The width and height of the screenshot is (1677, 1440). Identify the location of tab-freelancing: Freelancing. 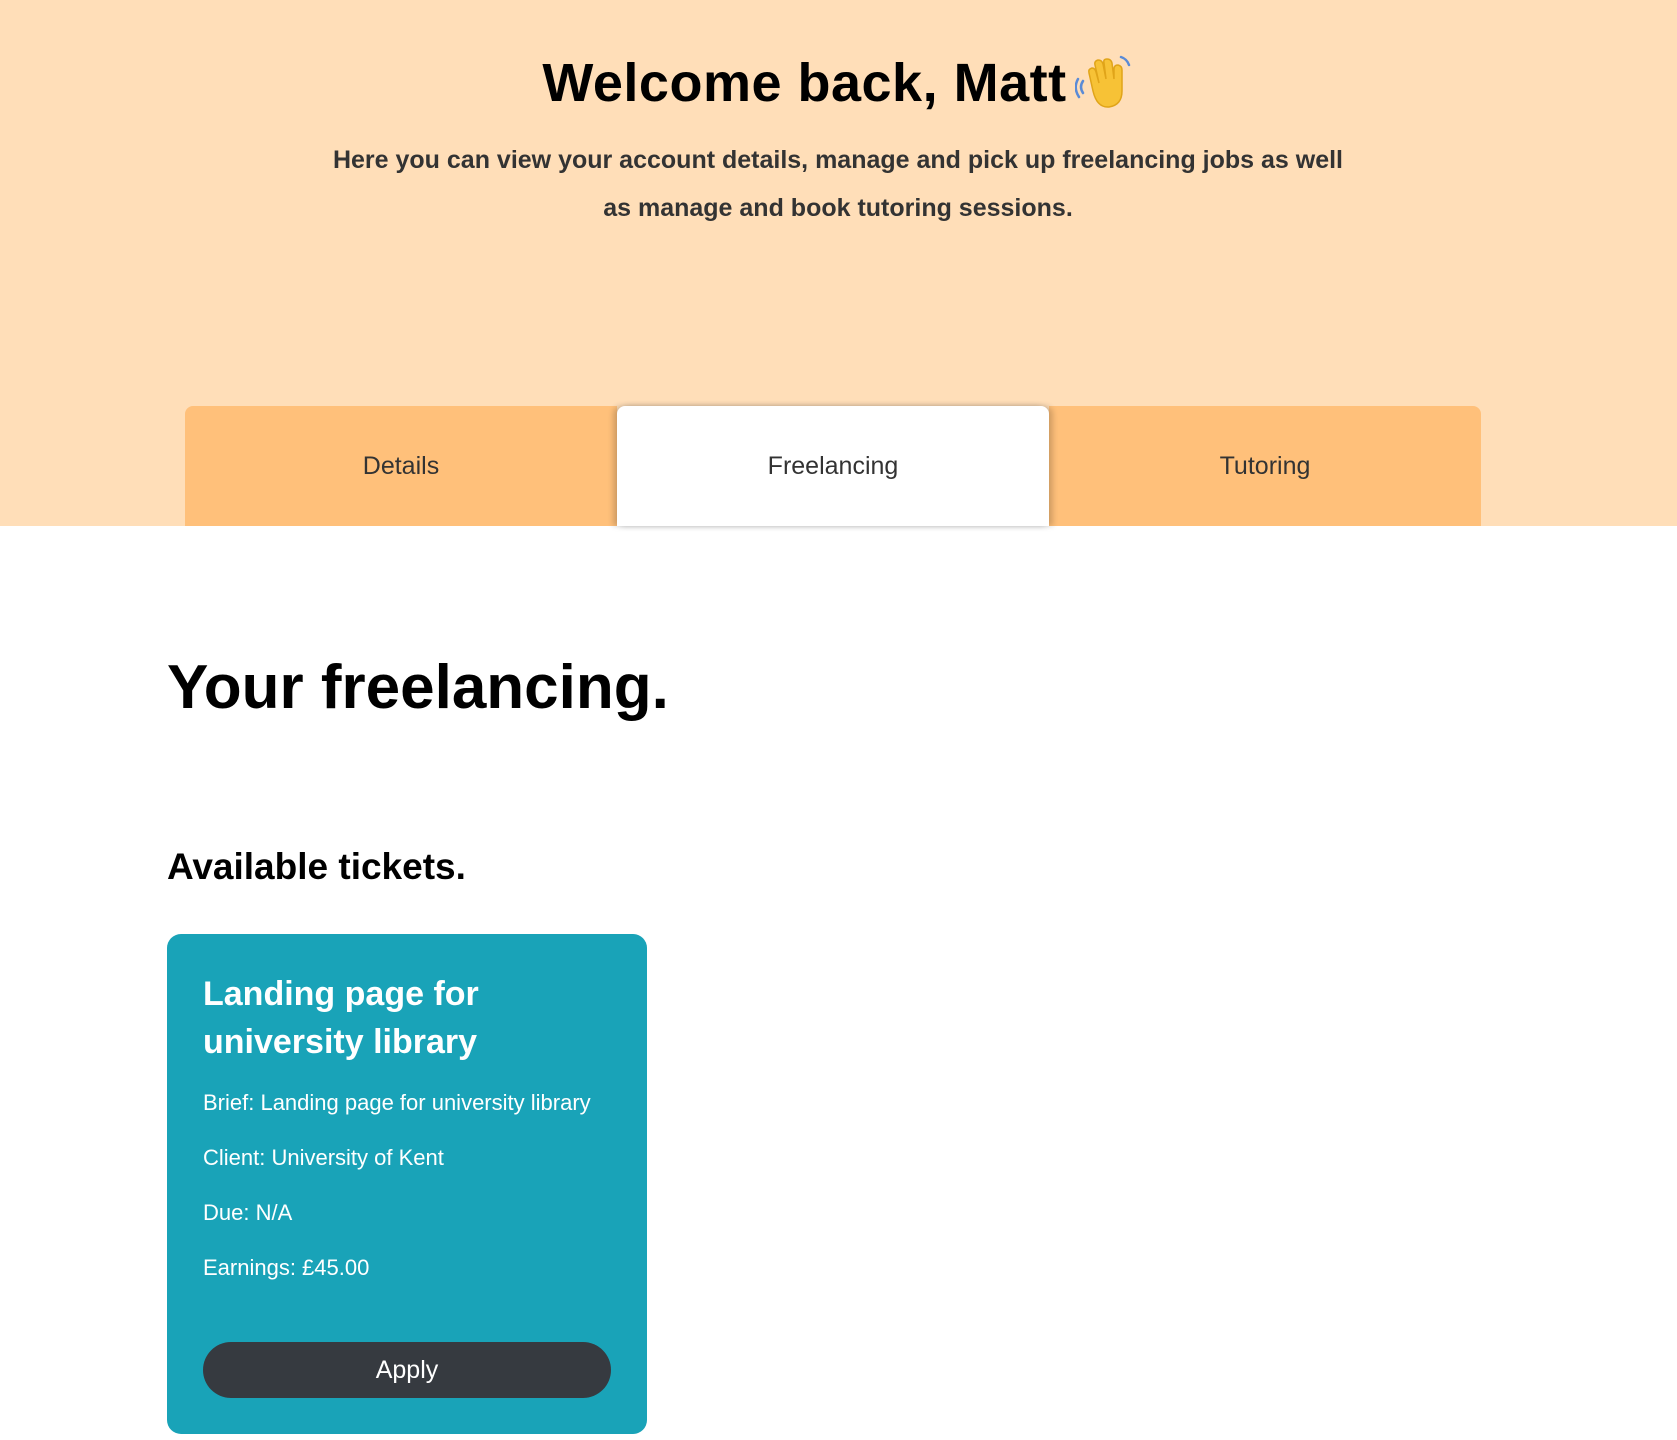
(833, 466).